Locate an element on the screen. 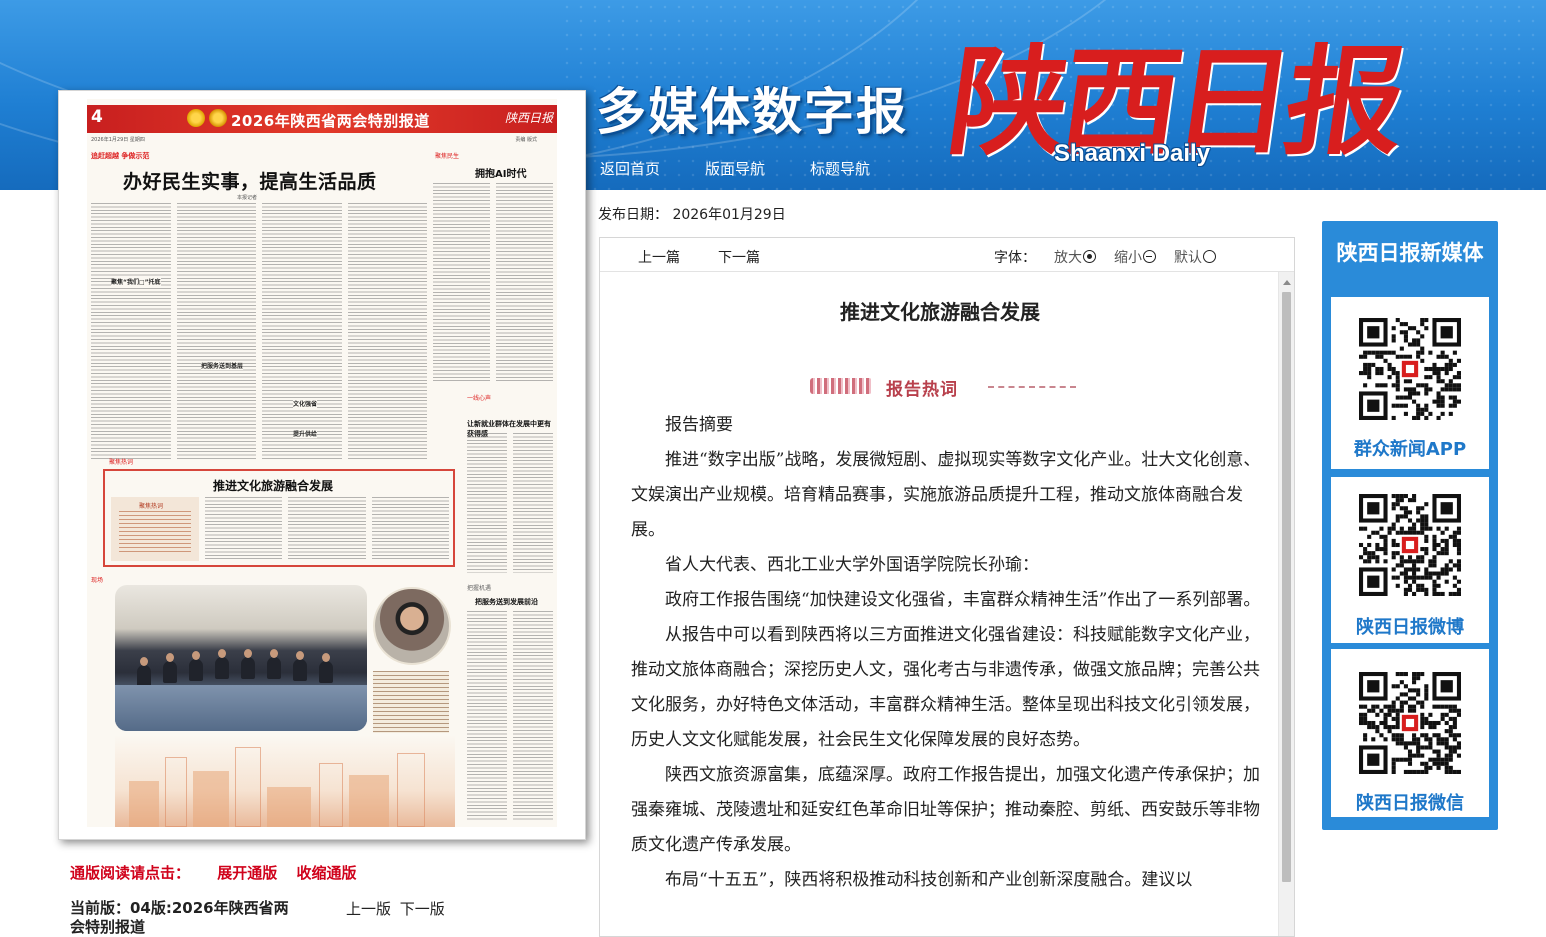 This screenshot has width=1546, height=937. circle-icon is located at coordinates (1209, 256).